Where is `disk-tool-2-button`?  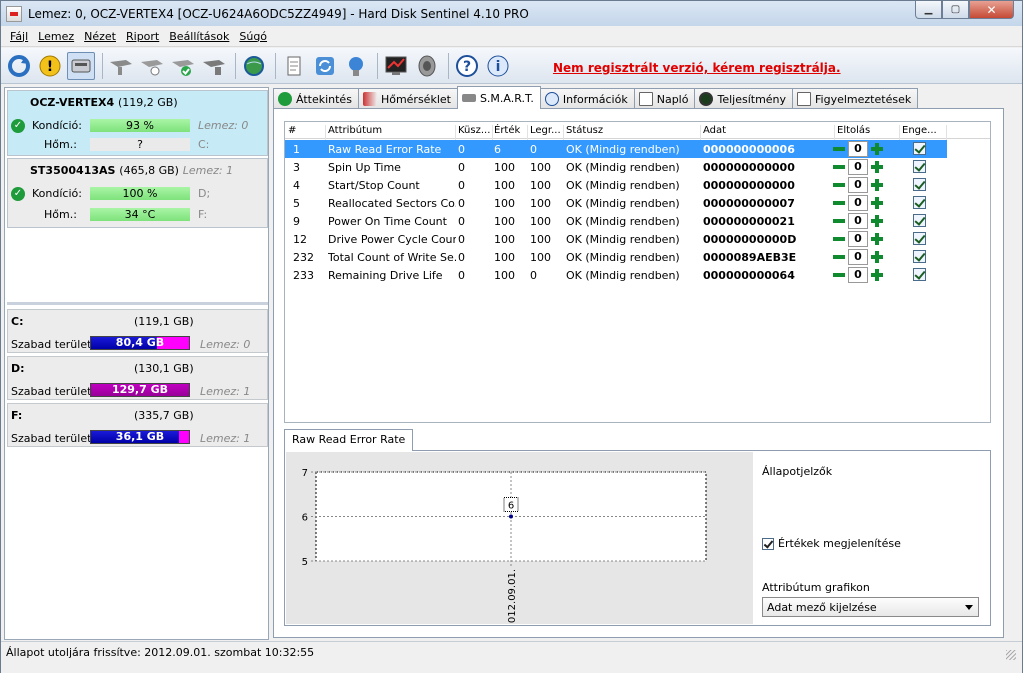 disk-tool-2-button is located at coordinates (152, 66).